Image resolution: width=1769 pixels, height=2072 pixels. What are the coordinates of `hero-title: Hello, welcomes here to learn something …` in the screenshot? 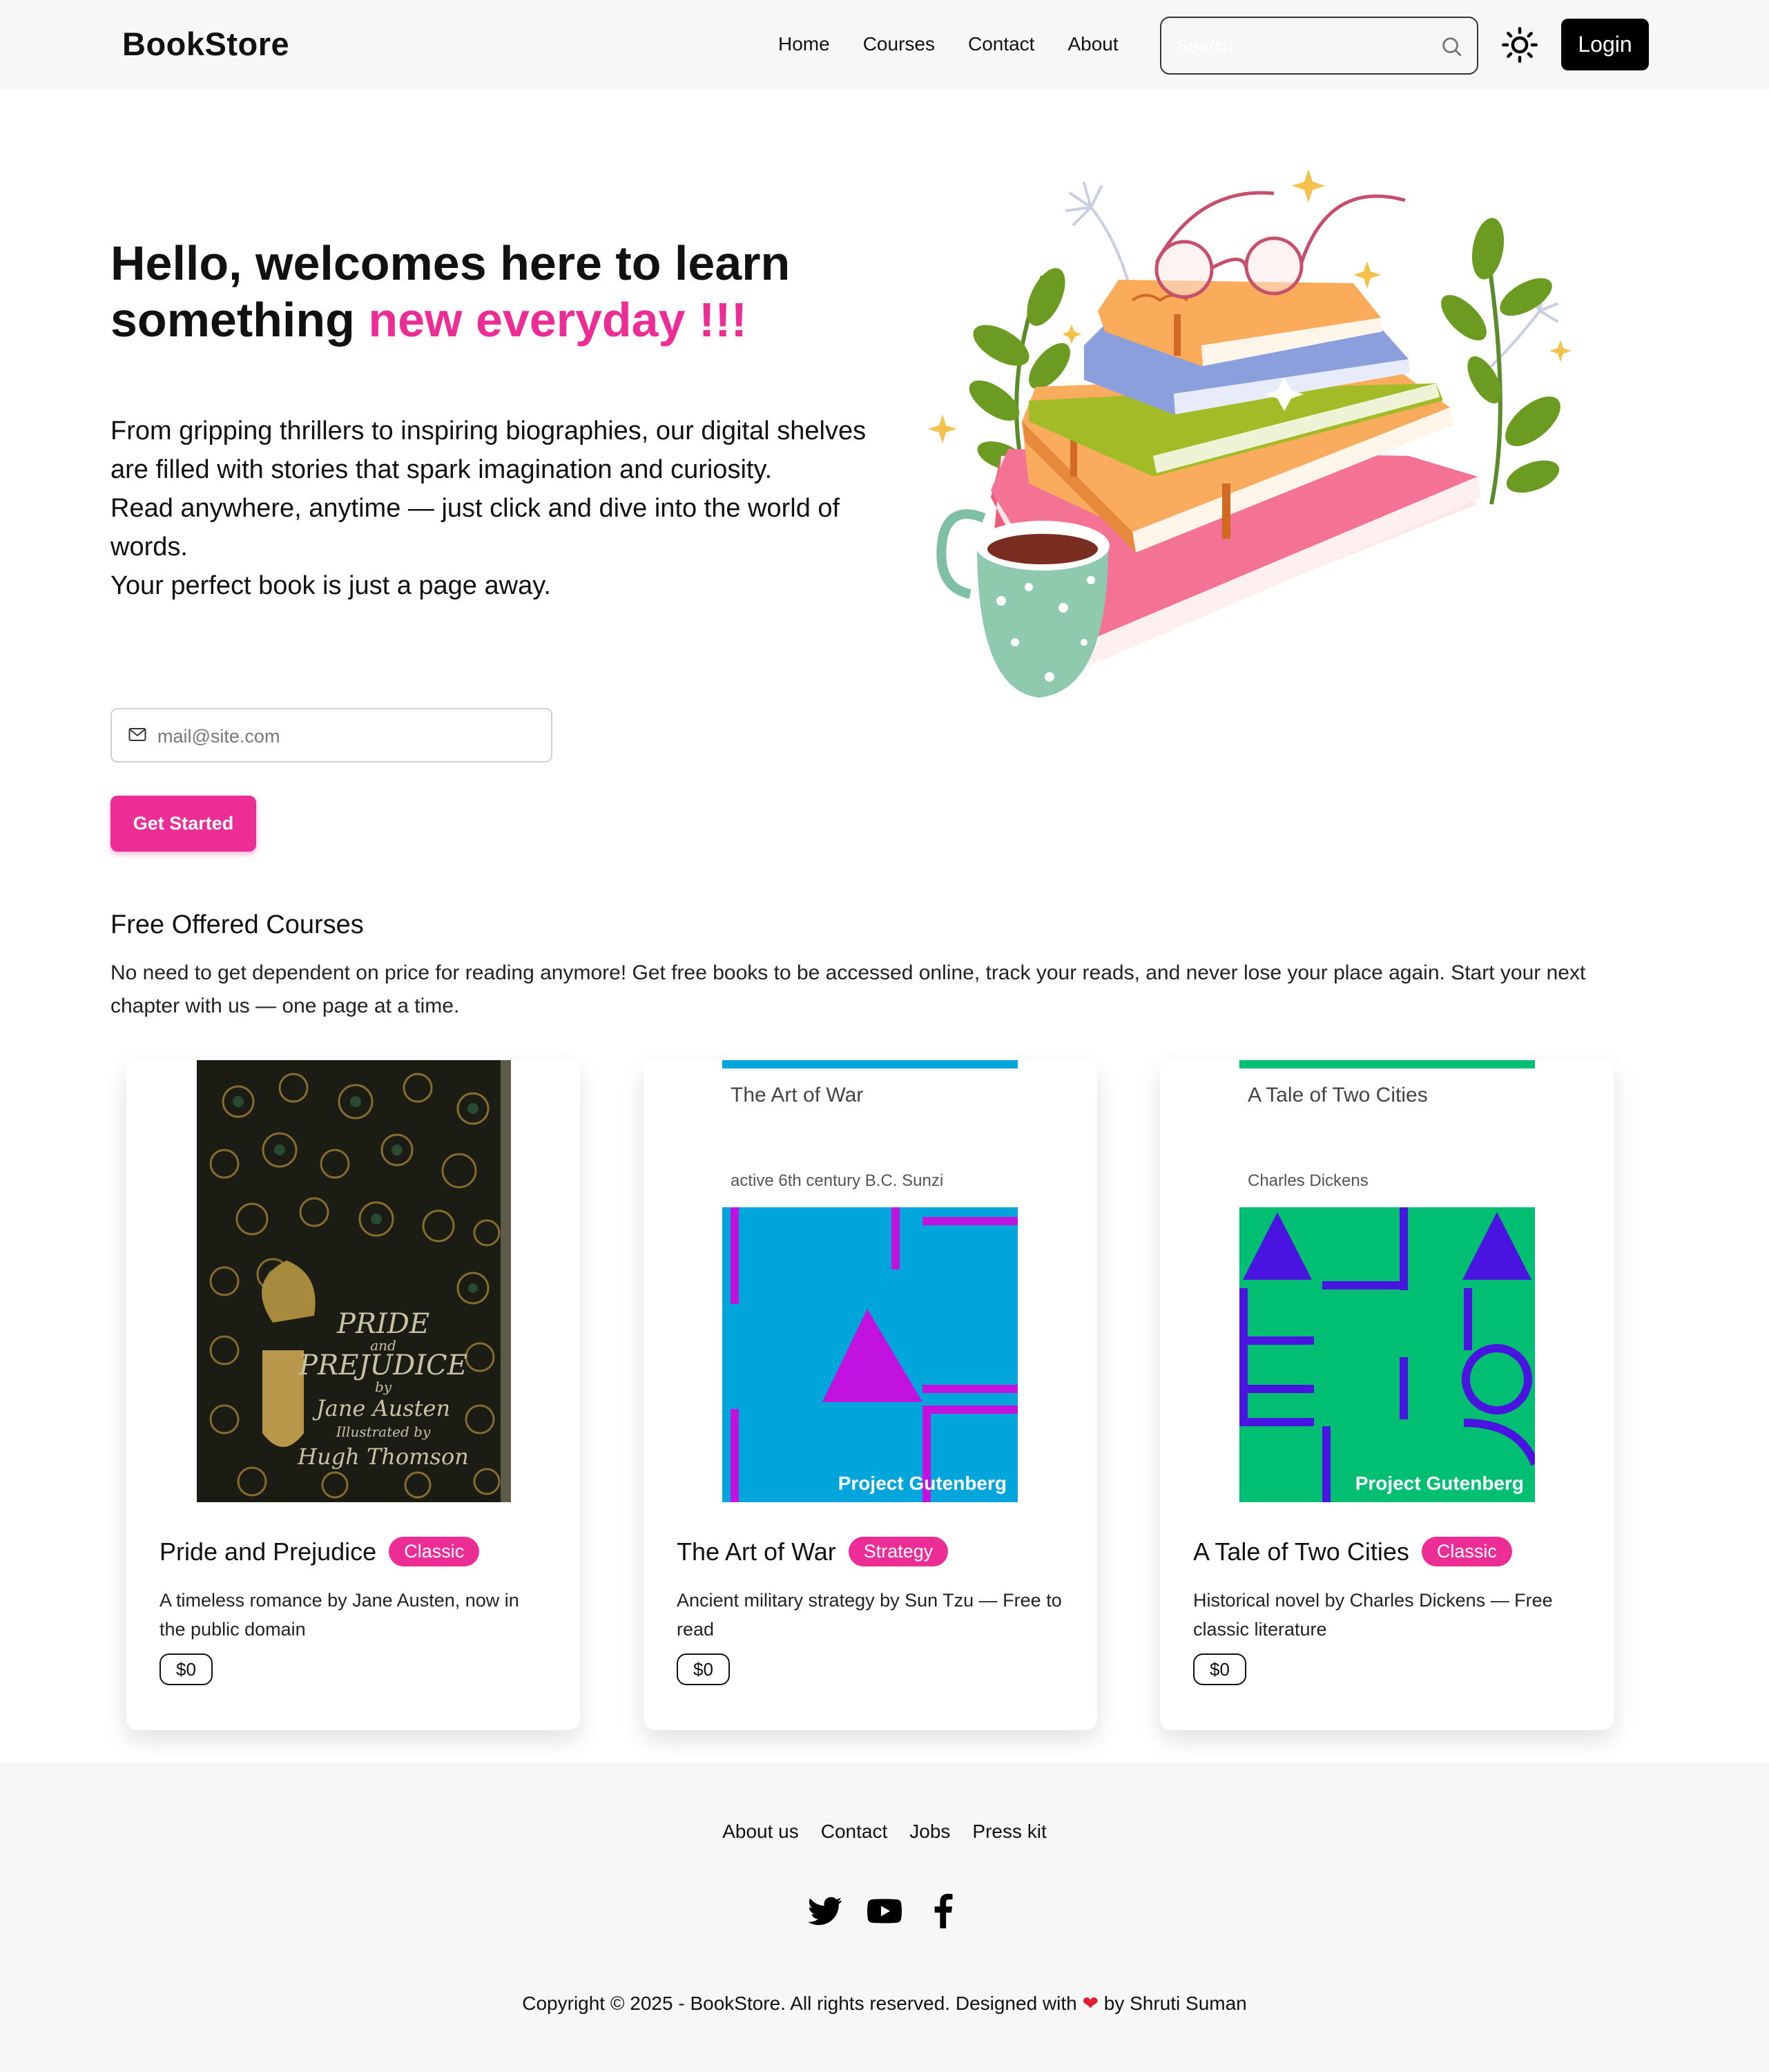 It's located at (517, 291).